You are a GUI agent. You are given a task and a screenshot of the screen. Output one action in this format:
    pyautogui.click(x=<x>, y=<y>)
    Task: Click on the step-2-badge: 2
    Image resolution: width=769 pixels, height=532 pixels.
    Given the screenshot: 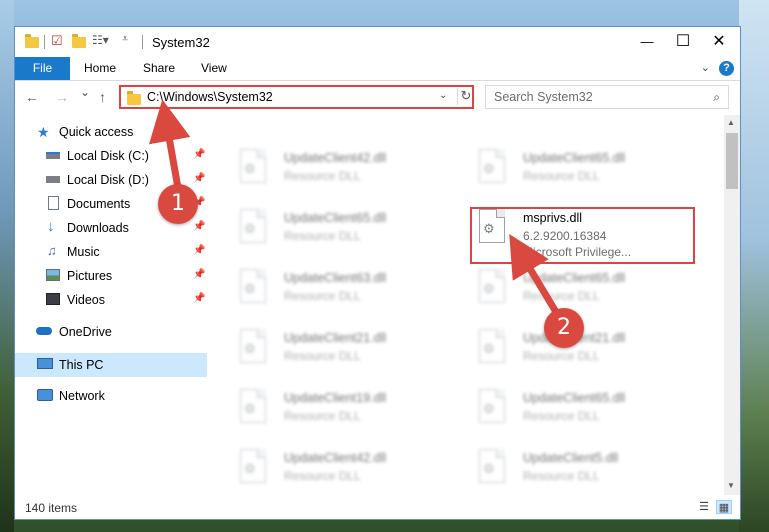 What is the action you would take?
    pyautogui.click(x=564, y=328)
    